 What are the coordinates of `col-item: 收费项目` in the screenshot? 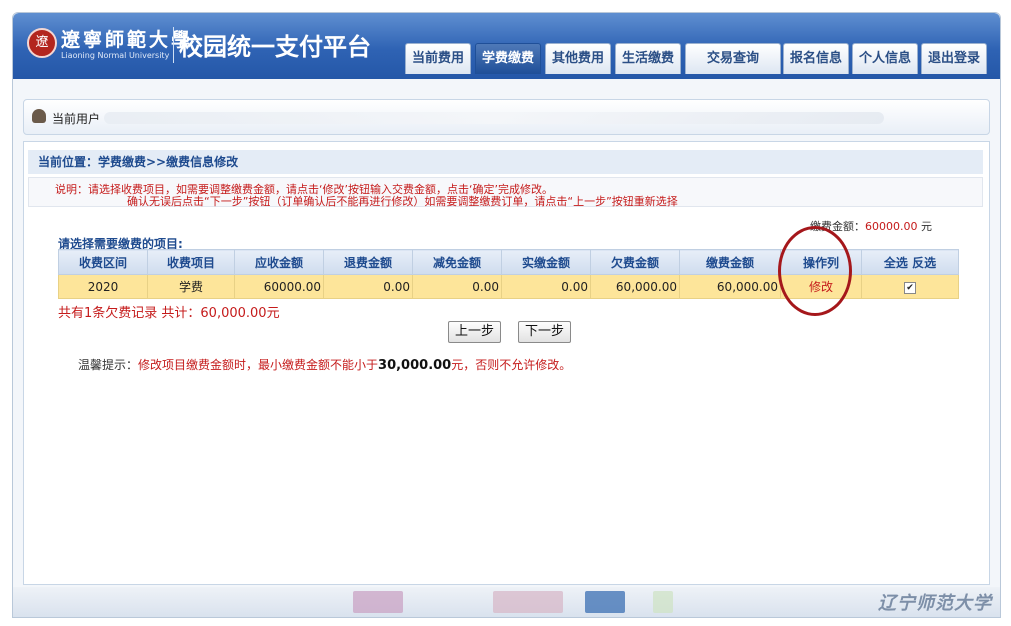 It's located at (191, 262).